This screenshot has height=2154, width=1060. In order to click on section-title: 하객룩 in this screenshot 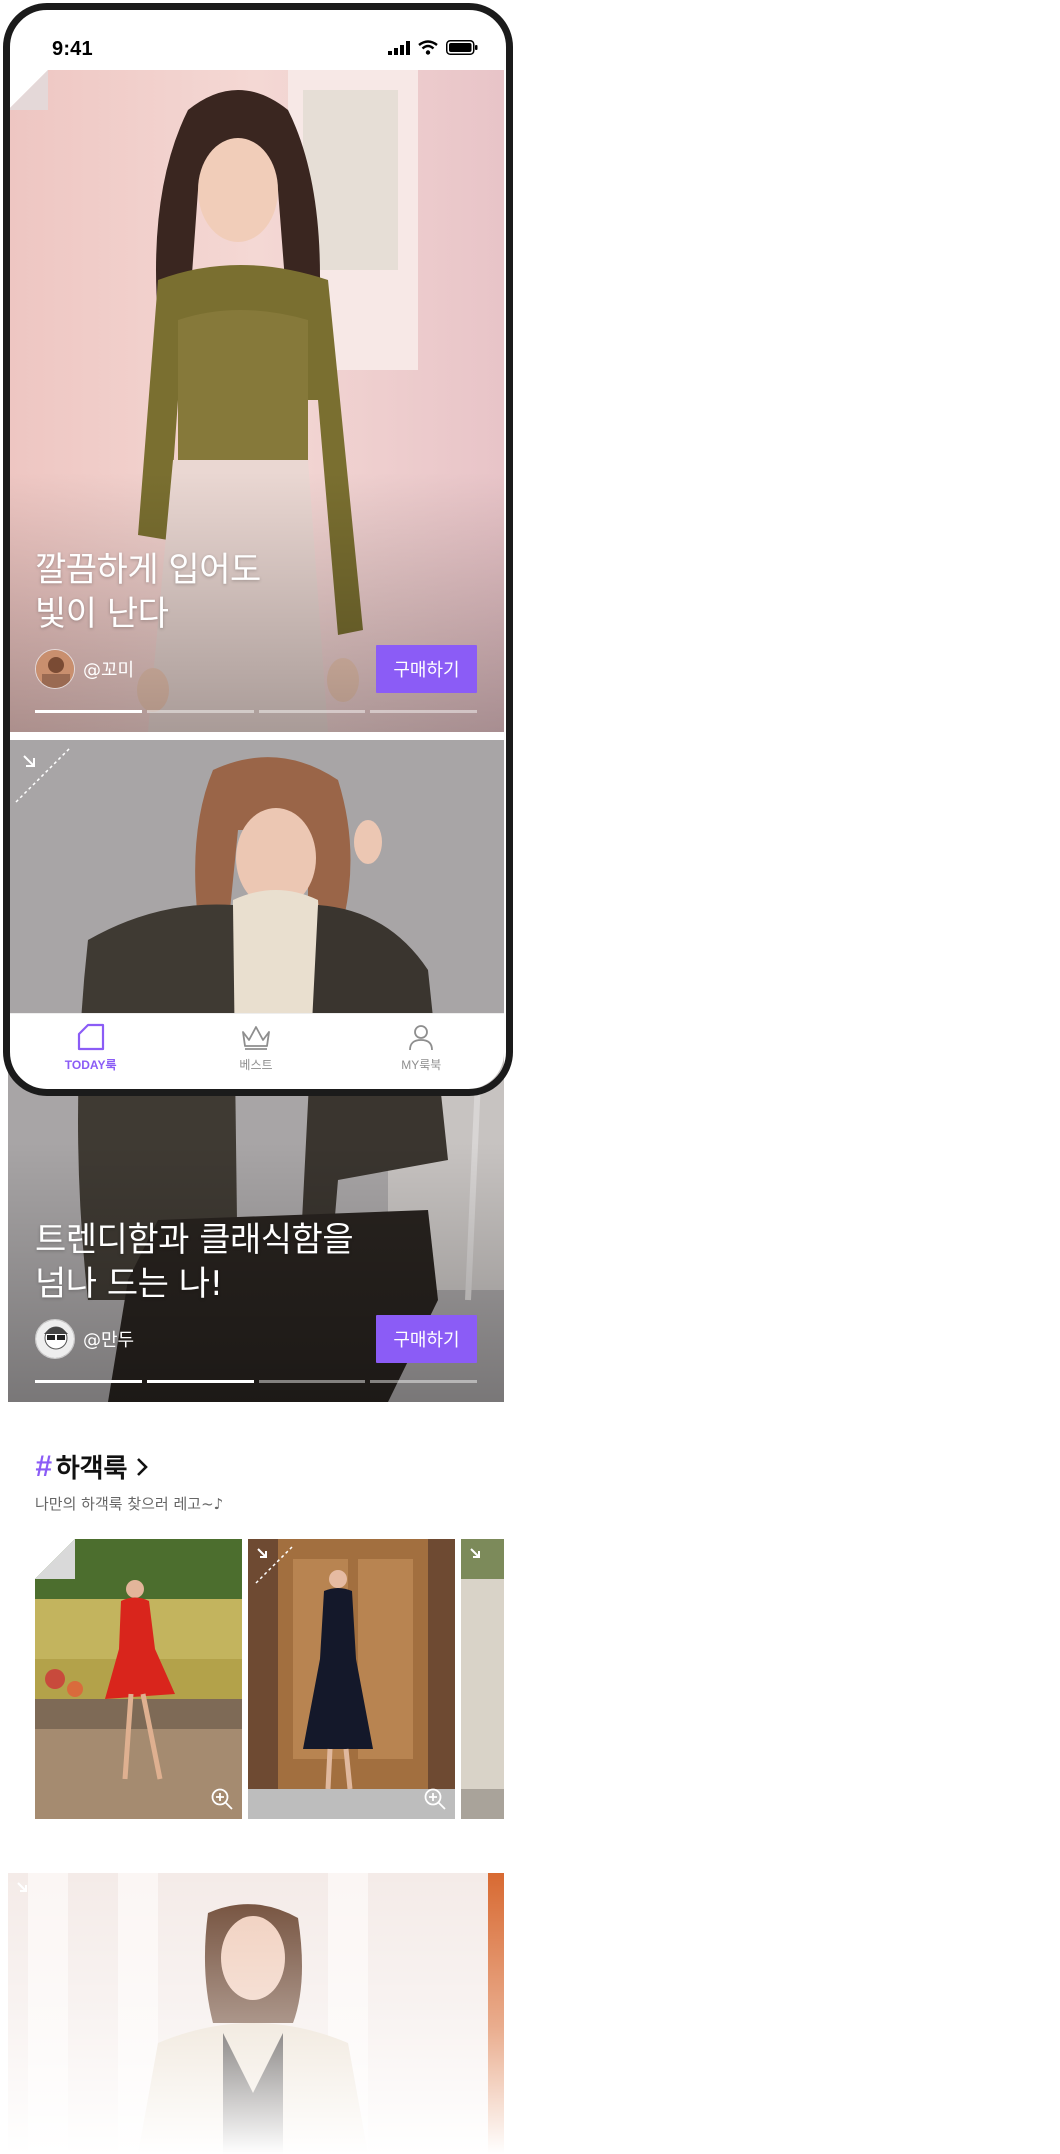, I will do `click(91, 1469)`.